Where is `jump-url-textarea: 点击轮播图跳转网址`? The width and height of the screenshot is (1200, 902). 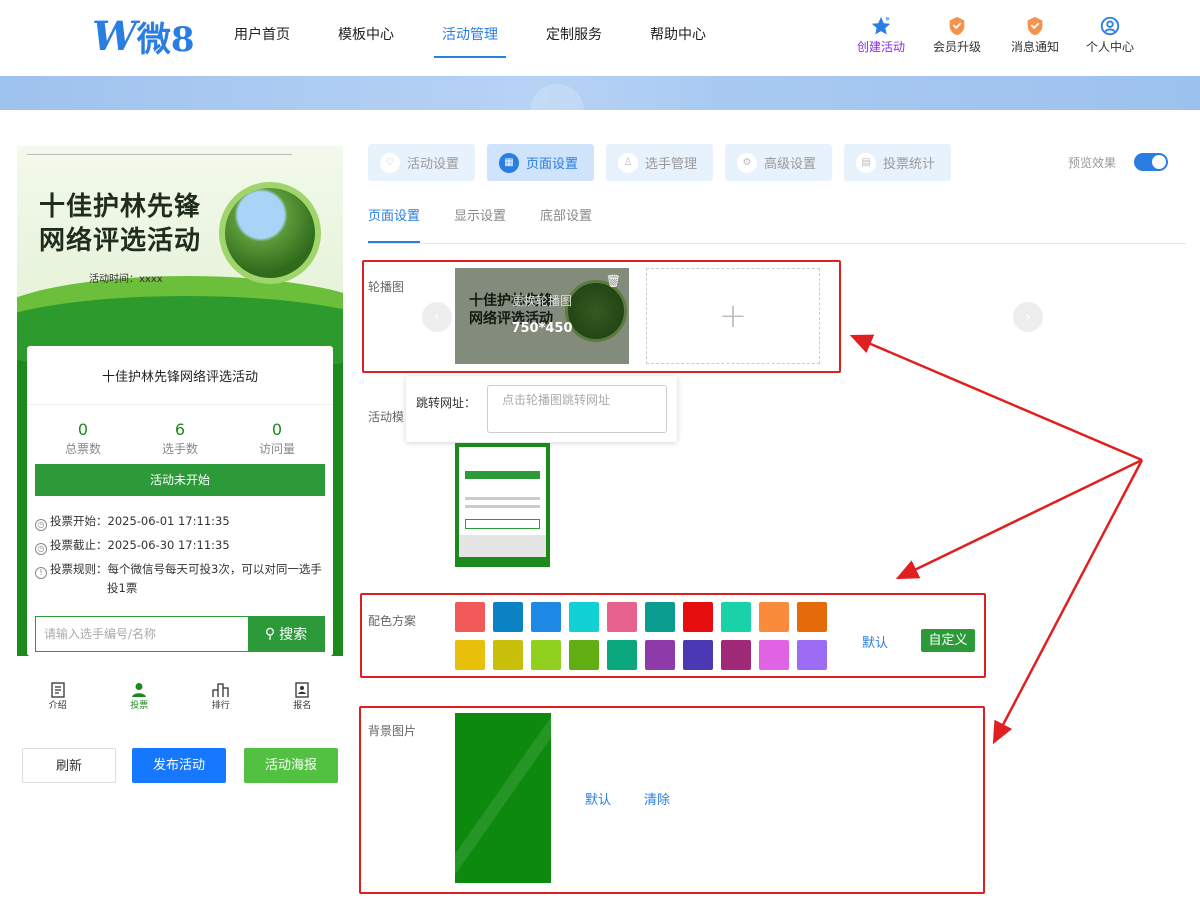
jump-url-textarea: 点击轮播图跳转网址 is located at coordinates (577, 409).